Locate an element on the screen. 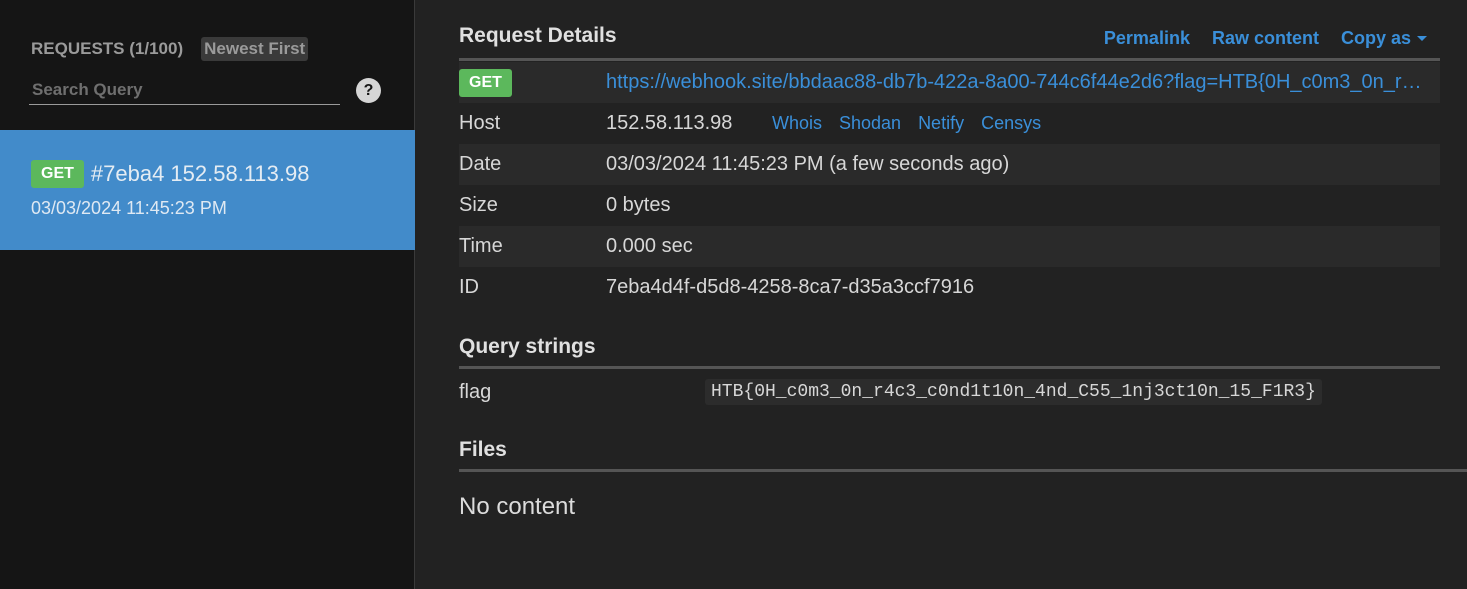  id-row: ID 7eba4d4f-d5d8-4258-8ca7-d35a3ccf7916 is located at coordinates (949, 287).